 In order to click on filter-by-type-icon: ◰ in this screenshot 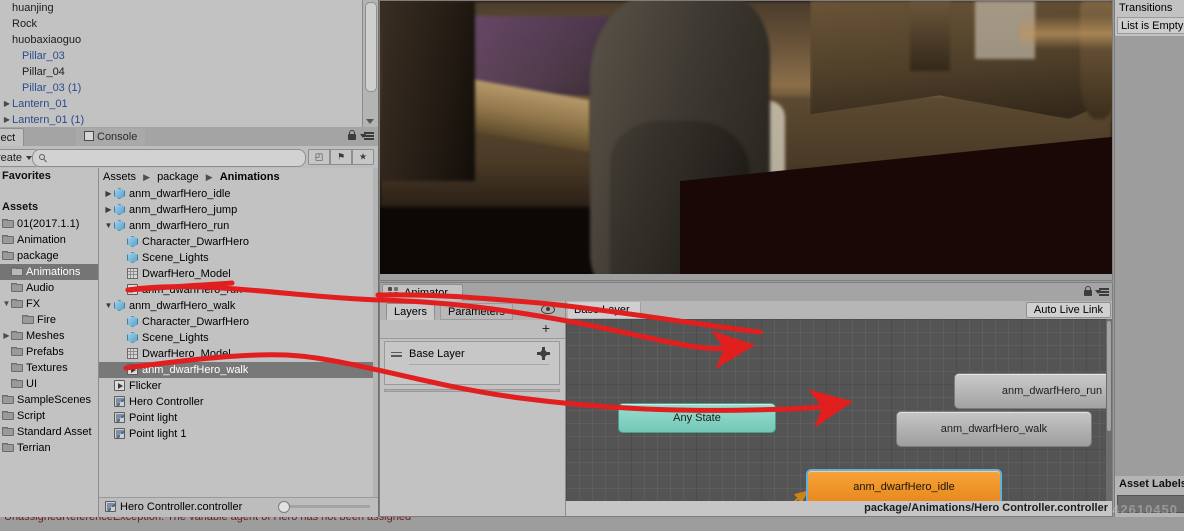, I will do `click(319, 157)`.